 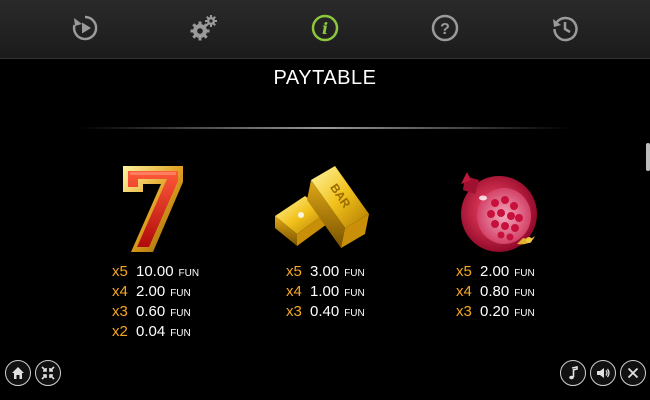 I want to click on symbol-seven, so click(x=147, y=207).